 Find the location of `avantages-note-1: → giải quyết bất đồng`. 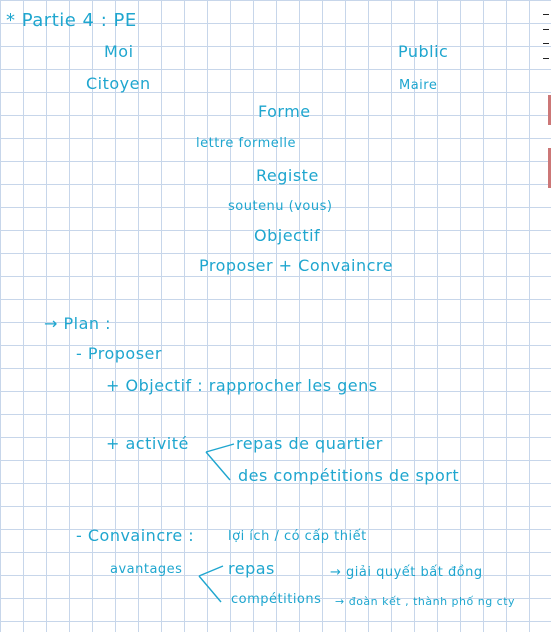

avantages-note-1: → giải quyết bất đồng is located at coordinates (406, 572).